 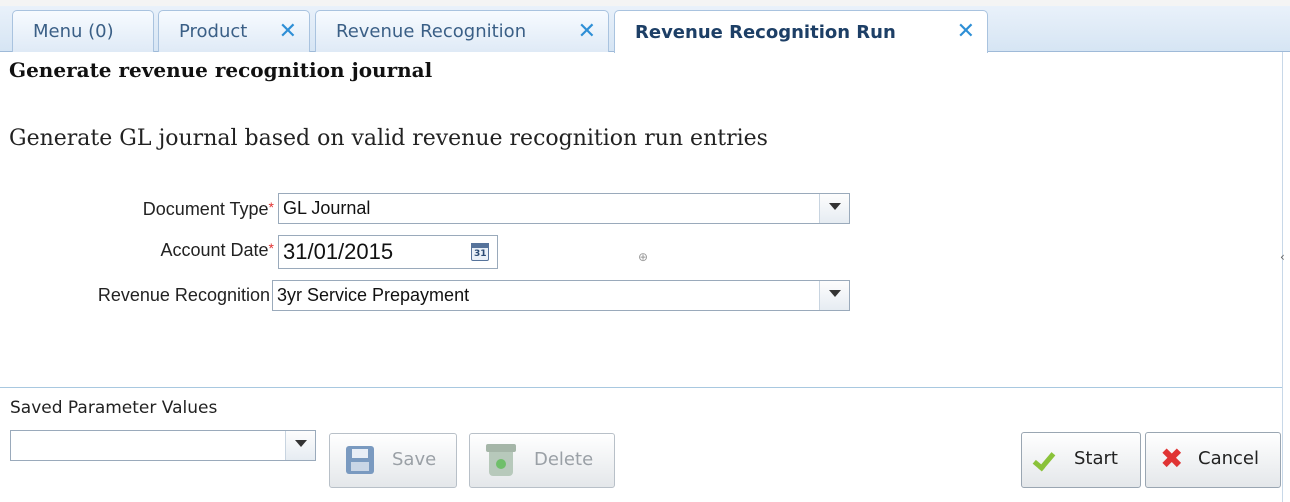 What do you see at coordinates (1046, 456) in the screenshot?
I see `check-icon` at bounding box center [1046, 456].